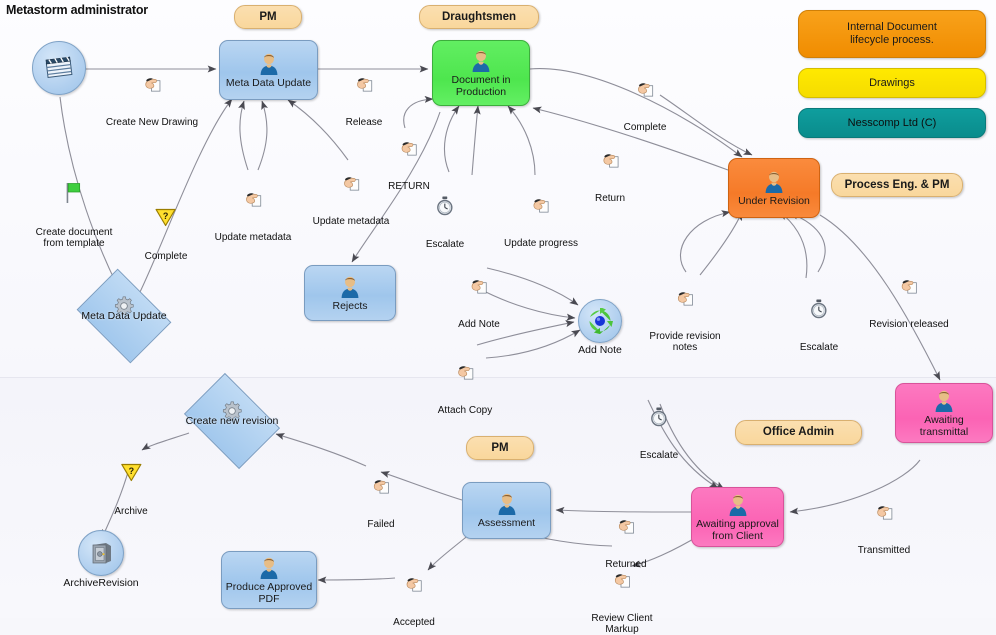 The width and height of the screenshot is (996, 635). I want to click on legend-label: Internal Document lifecycle process., so click(892, 33).